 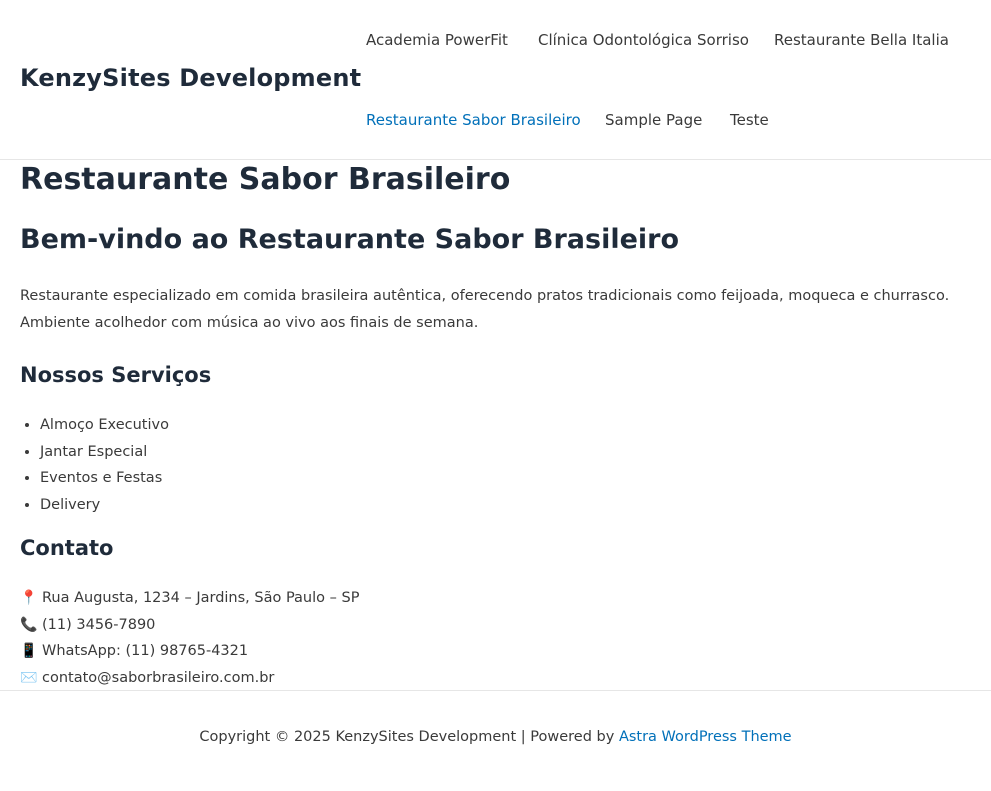 I want to click on service-item: Delivery, so click(x=104, y=505).